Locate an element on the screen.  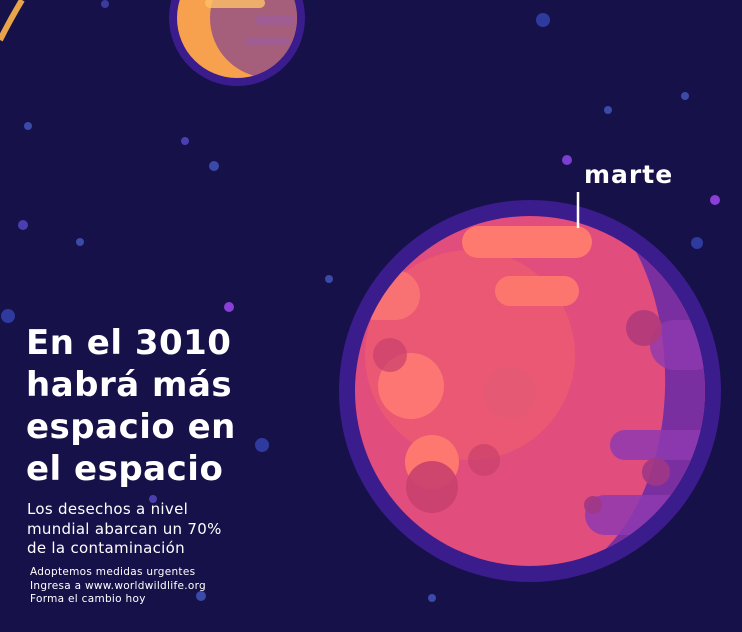
footer-line: Adoptemos medidas urgentes is located at coordinates (113, 572).